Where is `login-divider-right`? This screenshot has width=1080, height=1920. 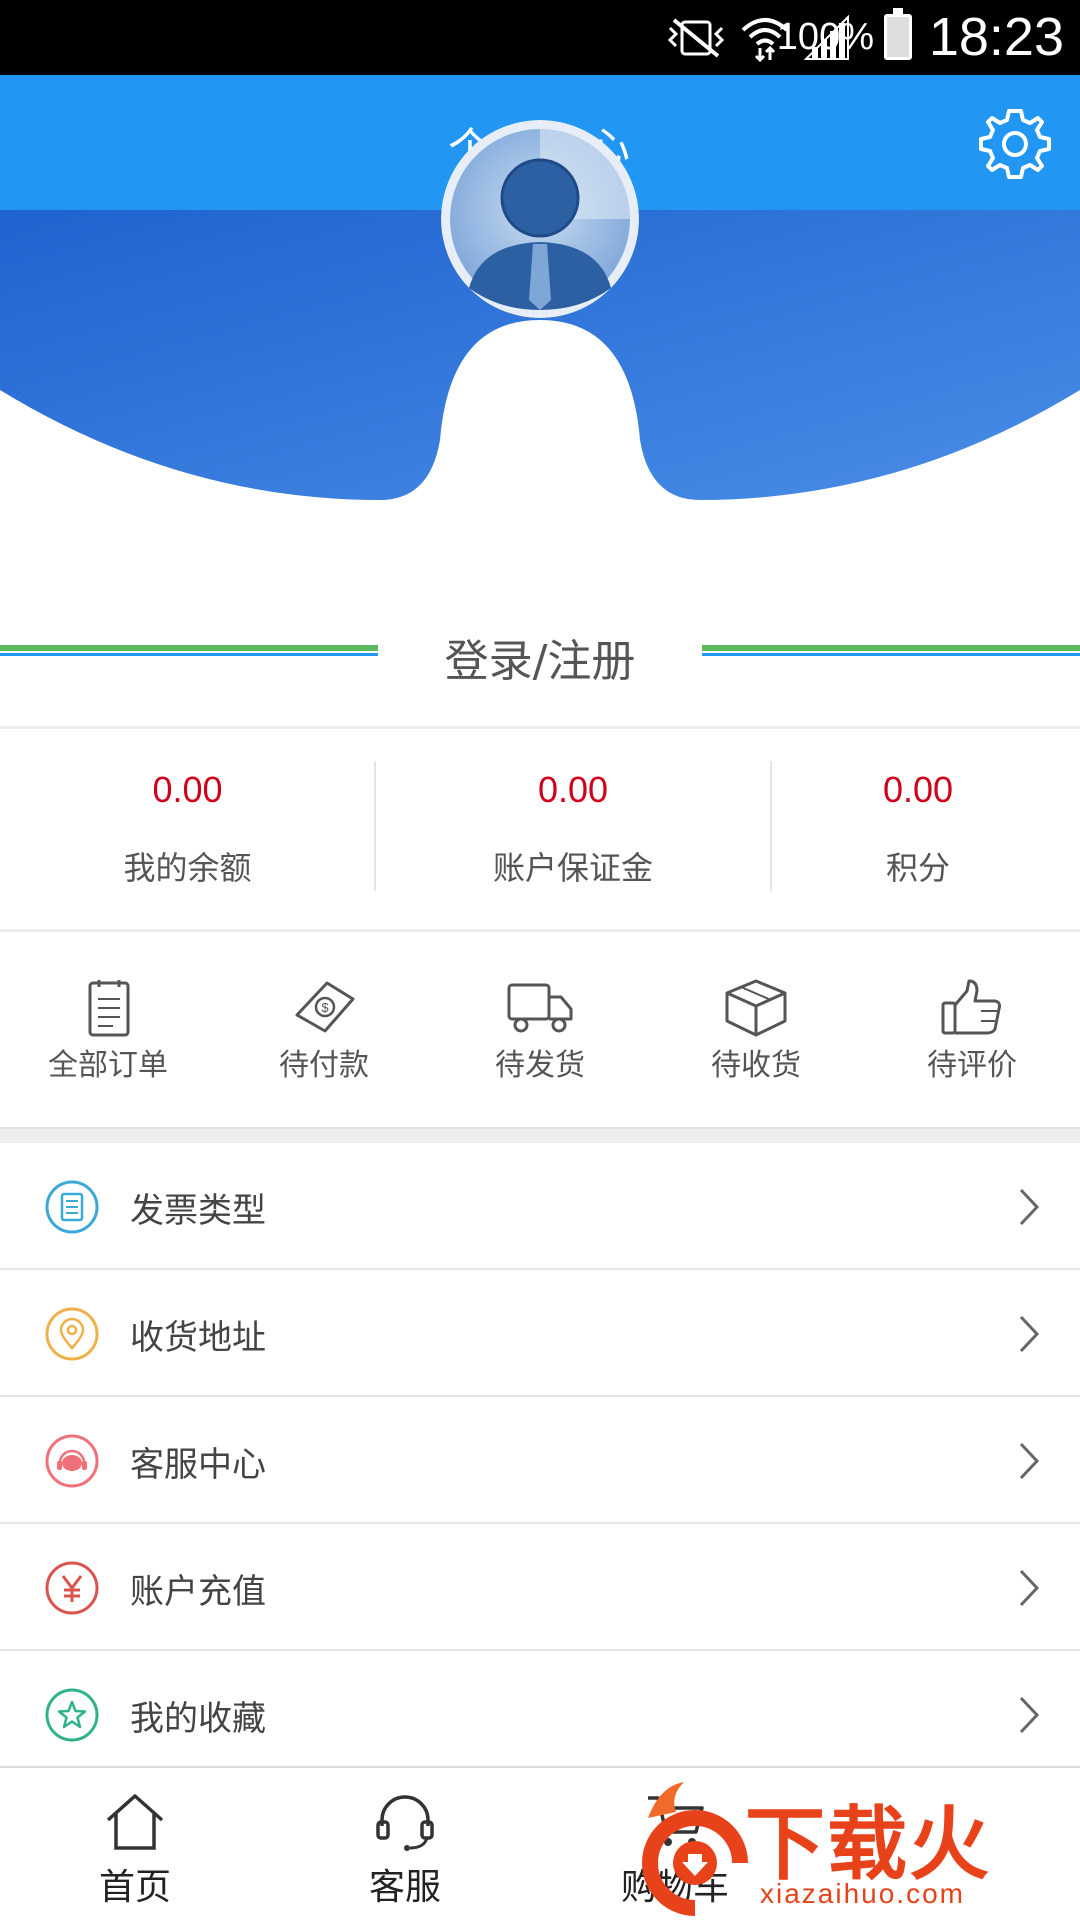 login-divider-right is located at coordinates (891, 651).